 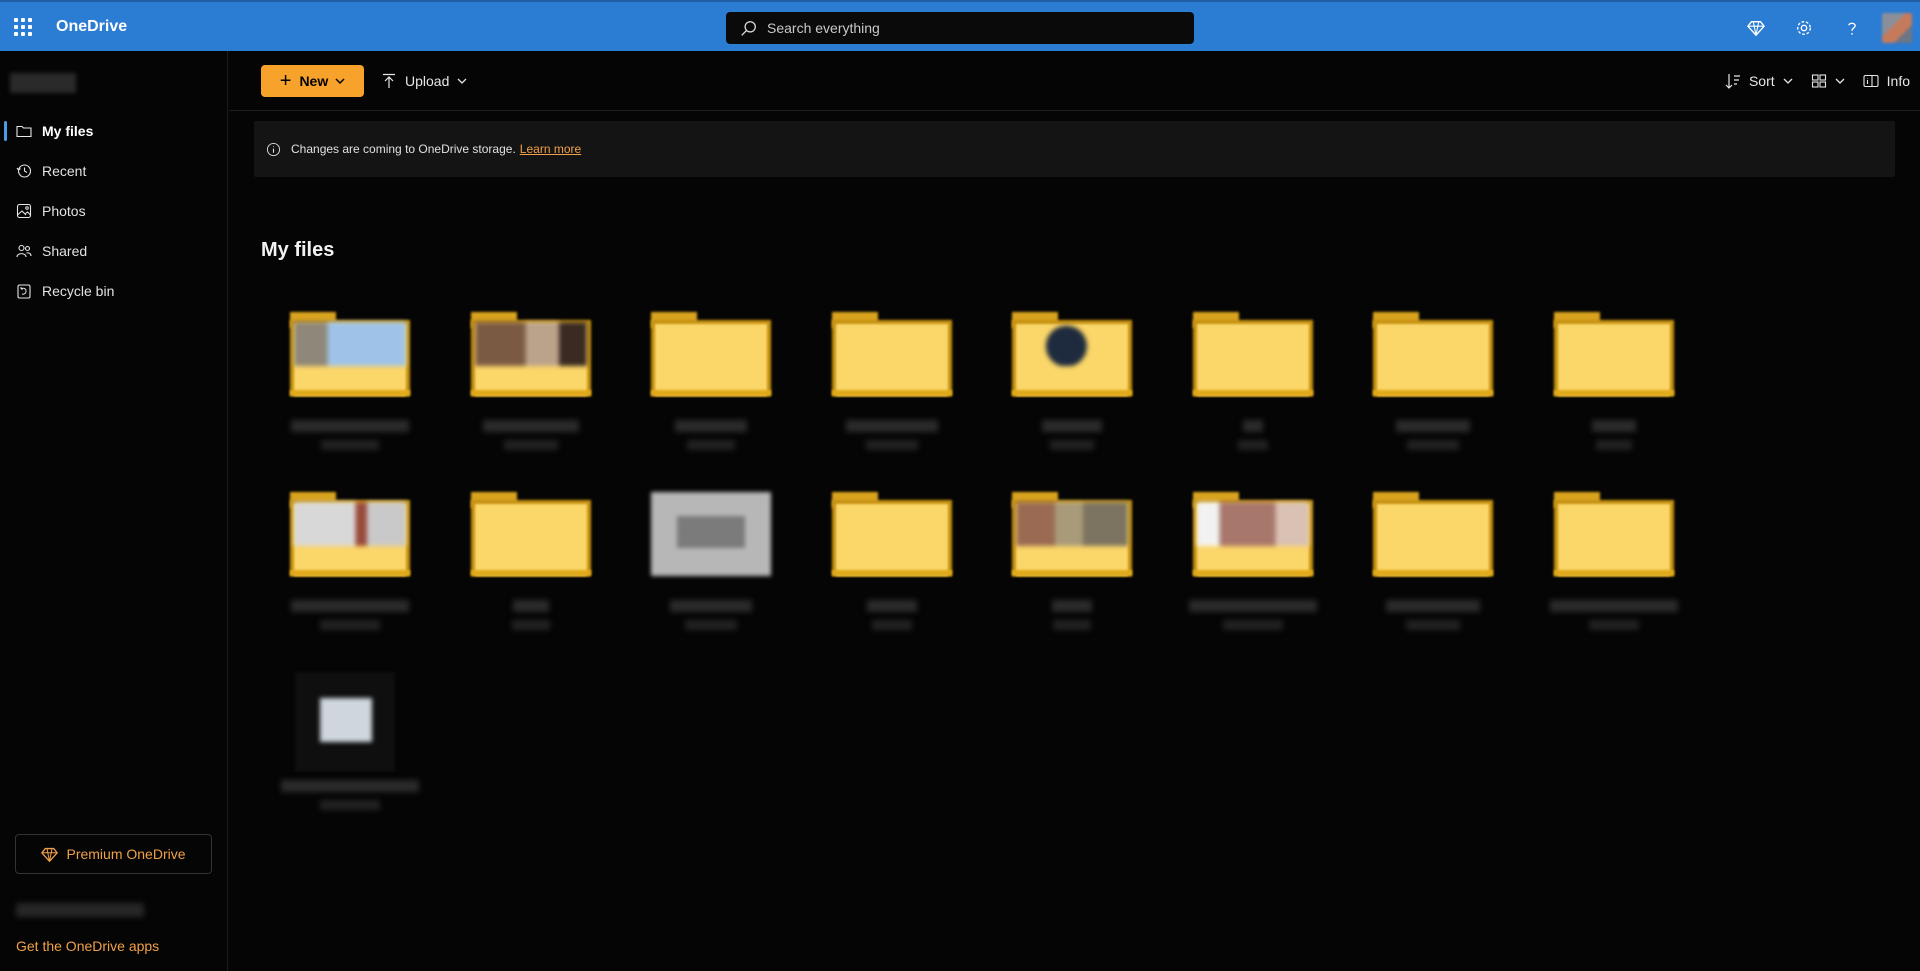 I want to click on new-button: + New, so click(x=312, y=81).